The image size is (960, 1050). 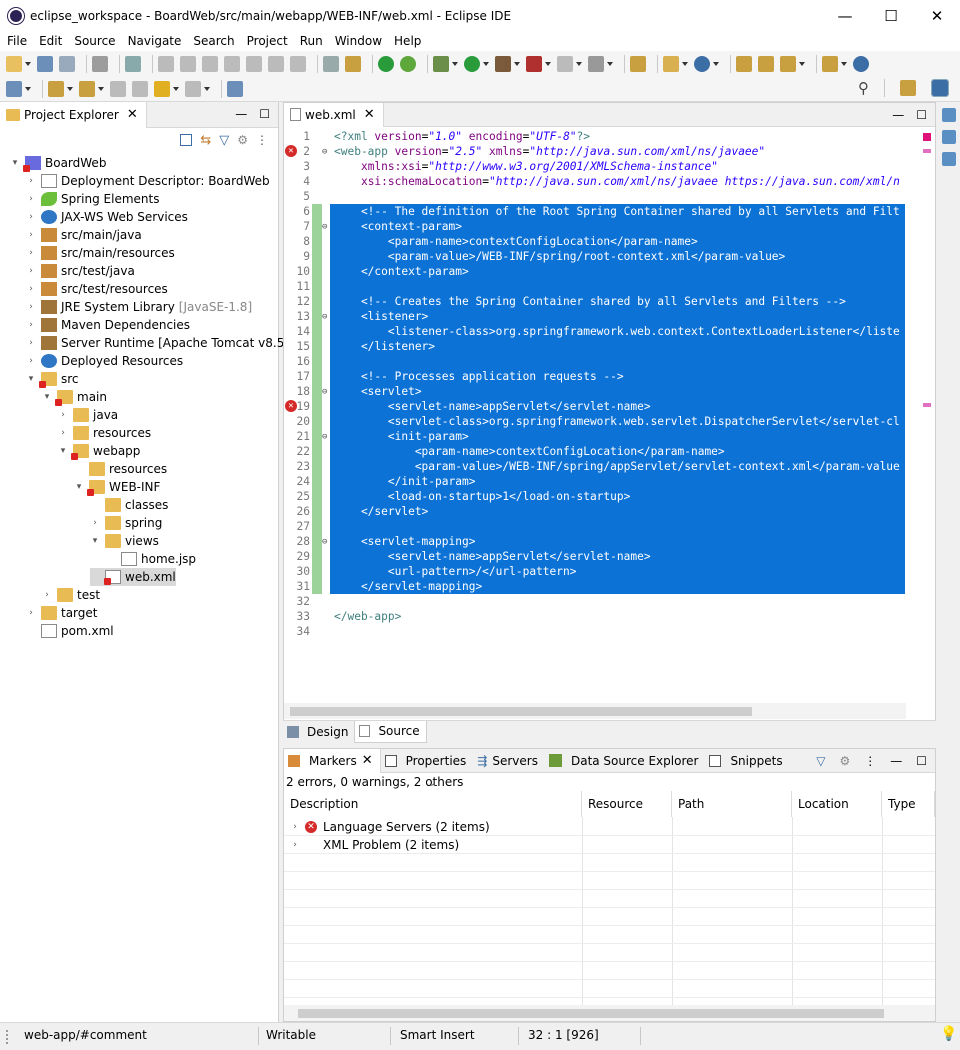 I want to click on tree-item: › src/main/java, so click(x=84, y=235).